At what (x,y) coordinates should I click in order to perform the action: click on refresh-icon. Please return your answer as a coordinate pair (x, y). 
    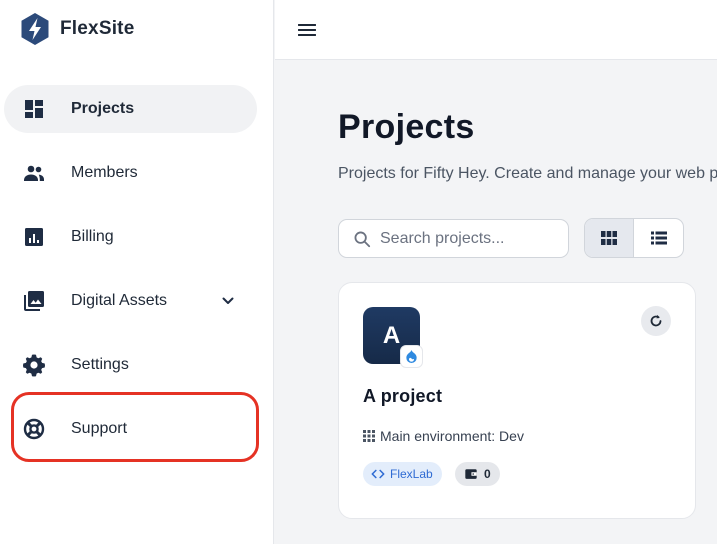
    Looking at the image, I should click on (656, 320).